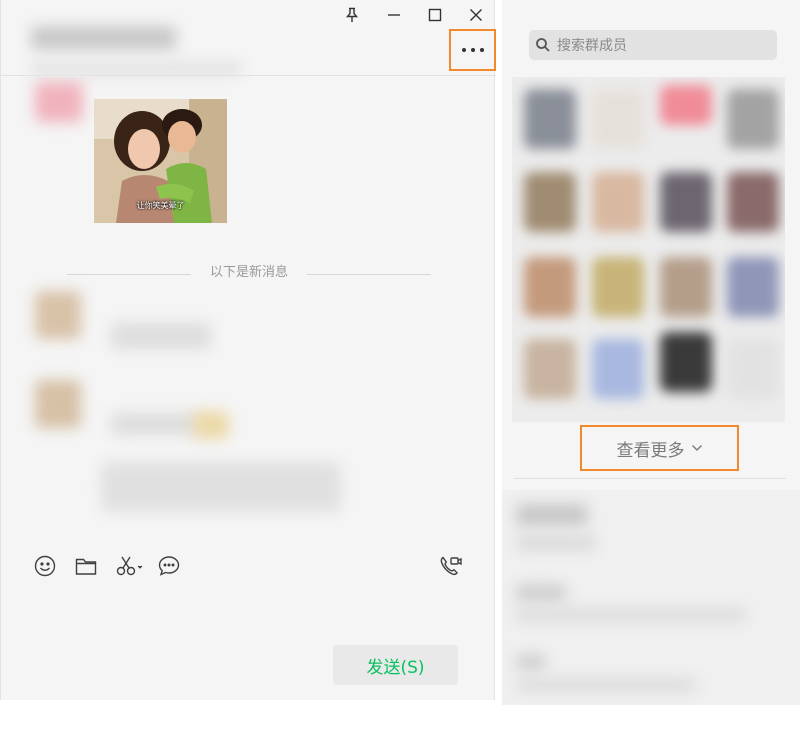  What do you see at coordinates (248, 38) in the screenshot?
I see `chat-header` at bounding box center [248, 38].